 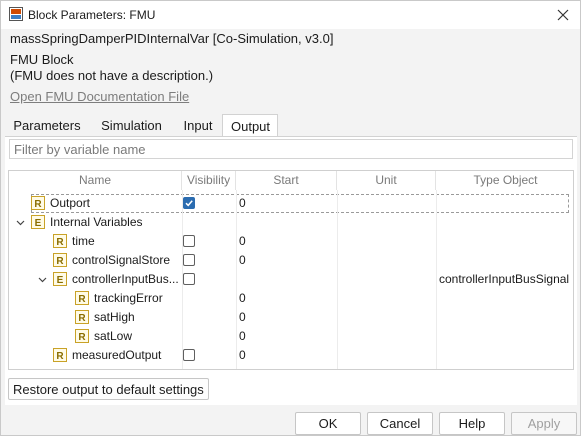 I want to click on variable-name: measuredOutput, so click(x=117, y=355).